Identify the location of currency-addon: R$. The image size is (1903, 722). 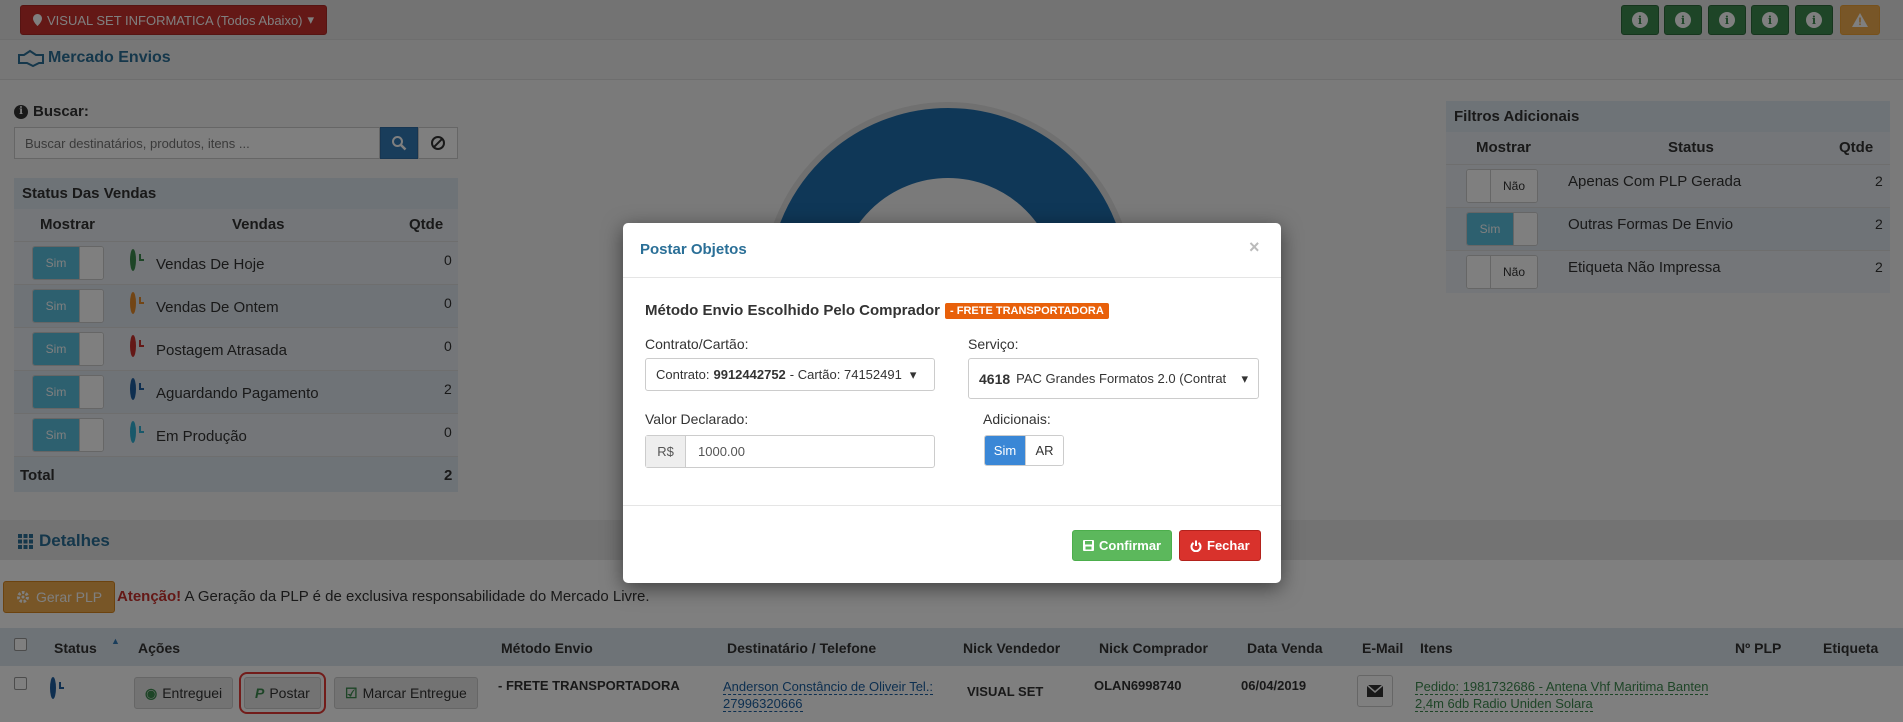
(666, 451).